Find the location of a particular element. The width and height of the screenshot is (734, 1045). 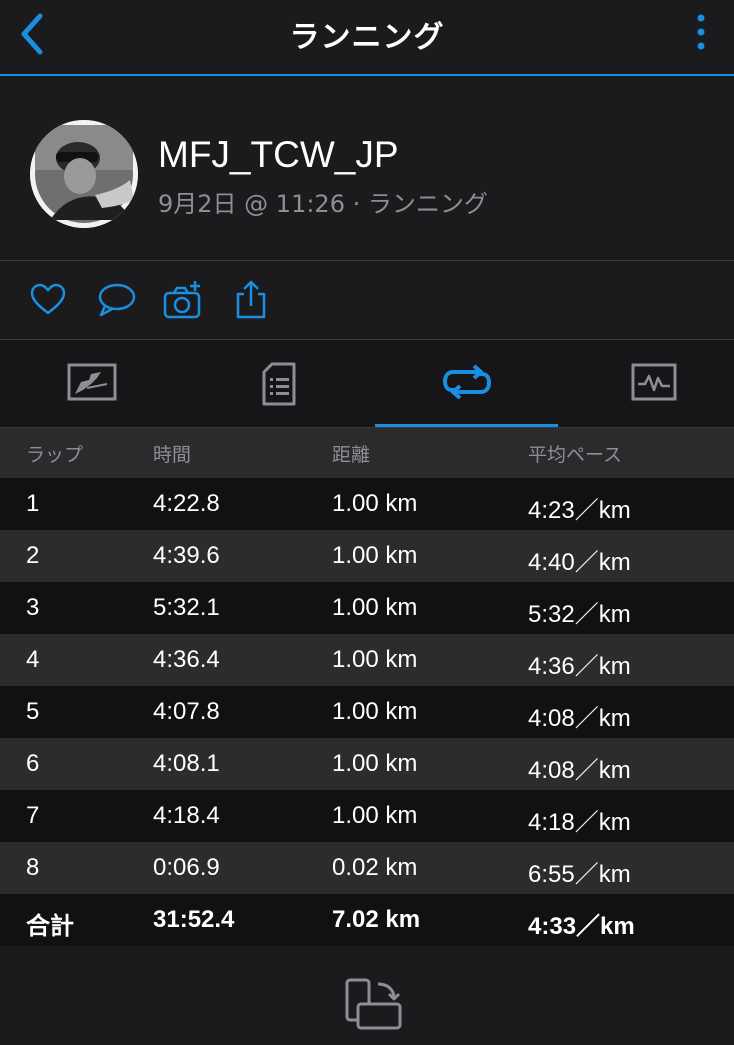

tab-laps is located at coordinates (466, 383).